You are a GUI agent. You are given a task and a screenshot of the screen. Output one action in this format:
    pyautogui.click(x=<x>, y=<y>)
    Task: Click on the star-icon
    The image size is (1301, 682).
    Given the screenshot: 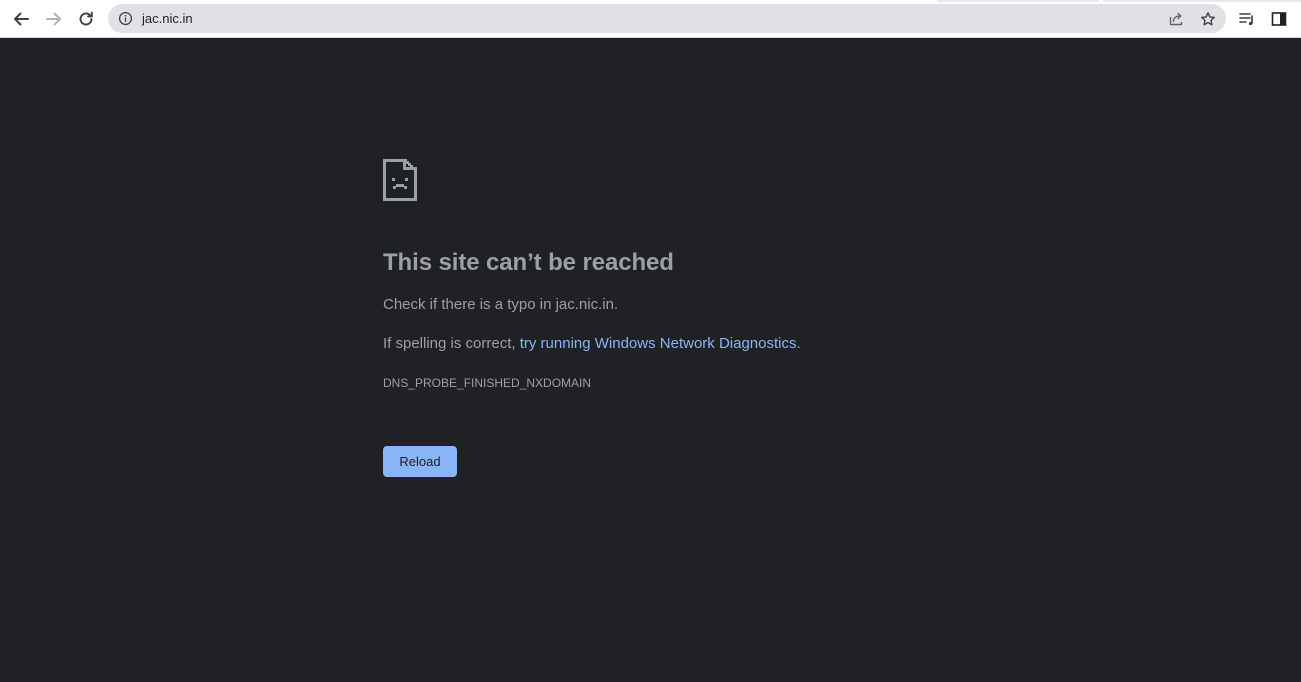 What is the action you would take?
    pyautogui.click(x=1208, y=19)
    